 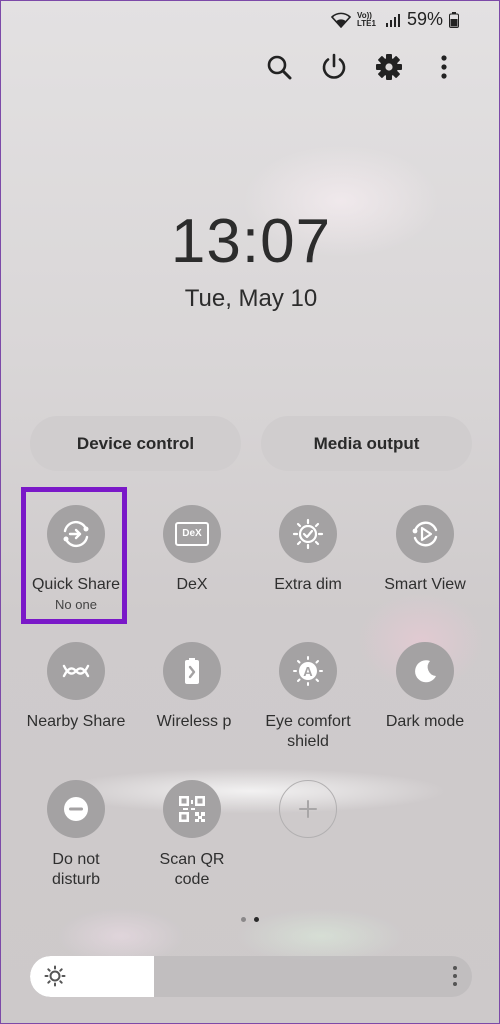 What do you see at coordinates (192, 671) in the screenshot?
I see `wireless-powershare-icon` at bounding box center [192, 671].